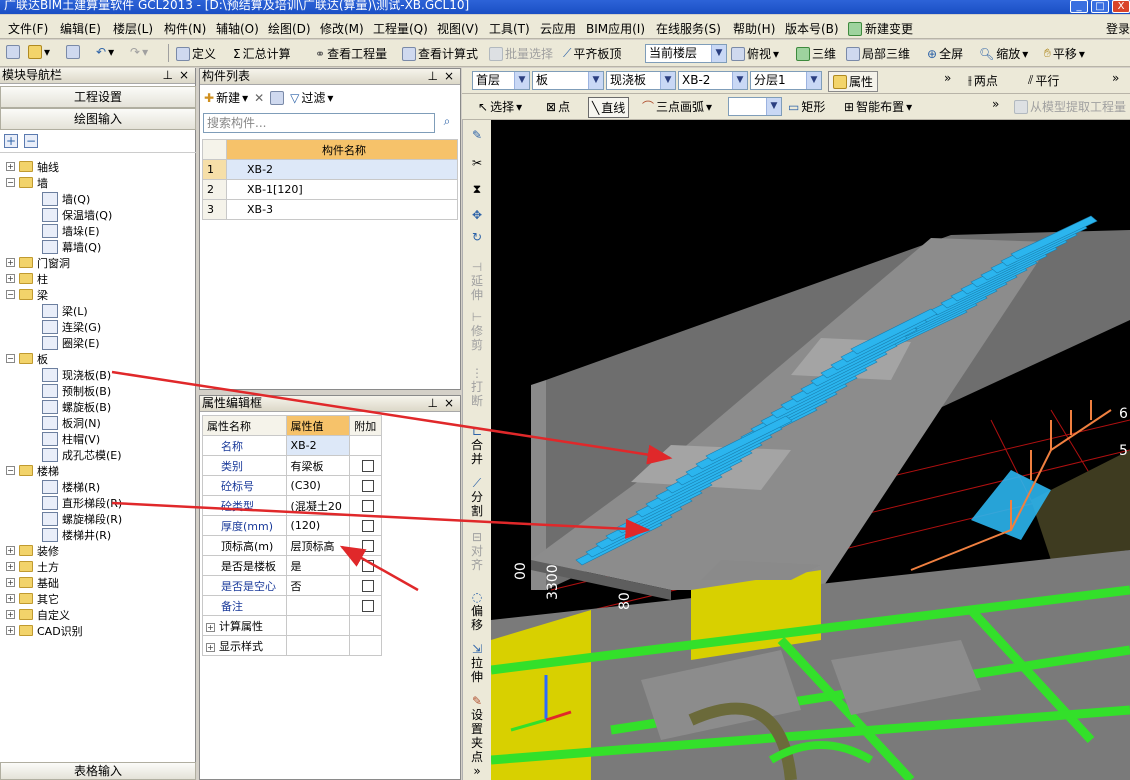  What do you see at coordinates (477, 551) in the screenshot?
I see `align-button: ⊟ 对齐` at bounding box center [477, 551].